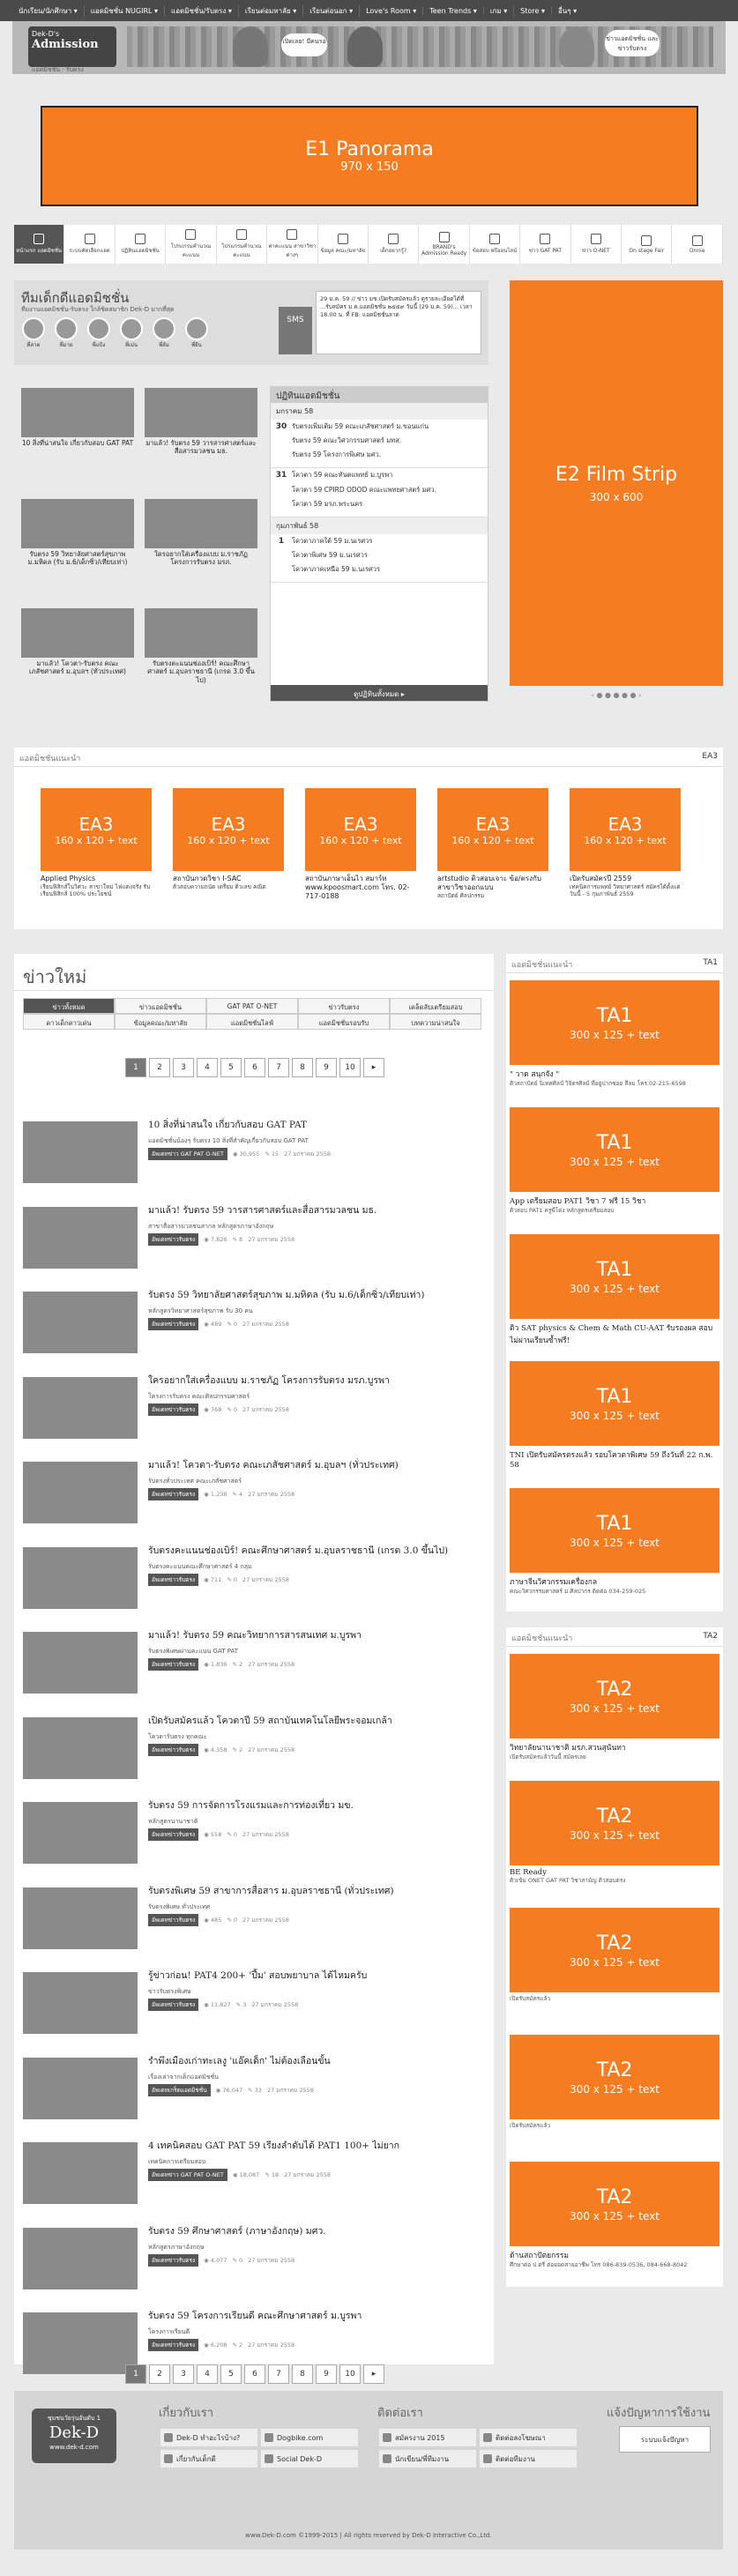 The height and width of the screenshot is (2576, 738). Describe the element at coordinates (187, 2175) in the screenshot. I see `category-badge: อัพเดทข่าว GAT PAT O-NET` at that location.